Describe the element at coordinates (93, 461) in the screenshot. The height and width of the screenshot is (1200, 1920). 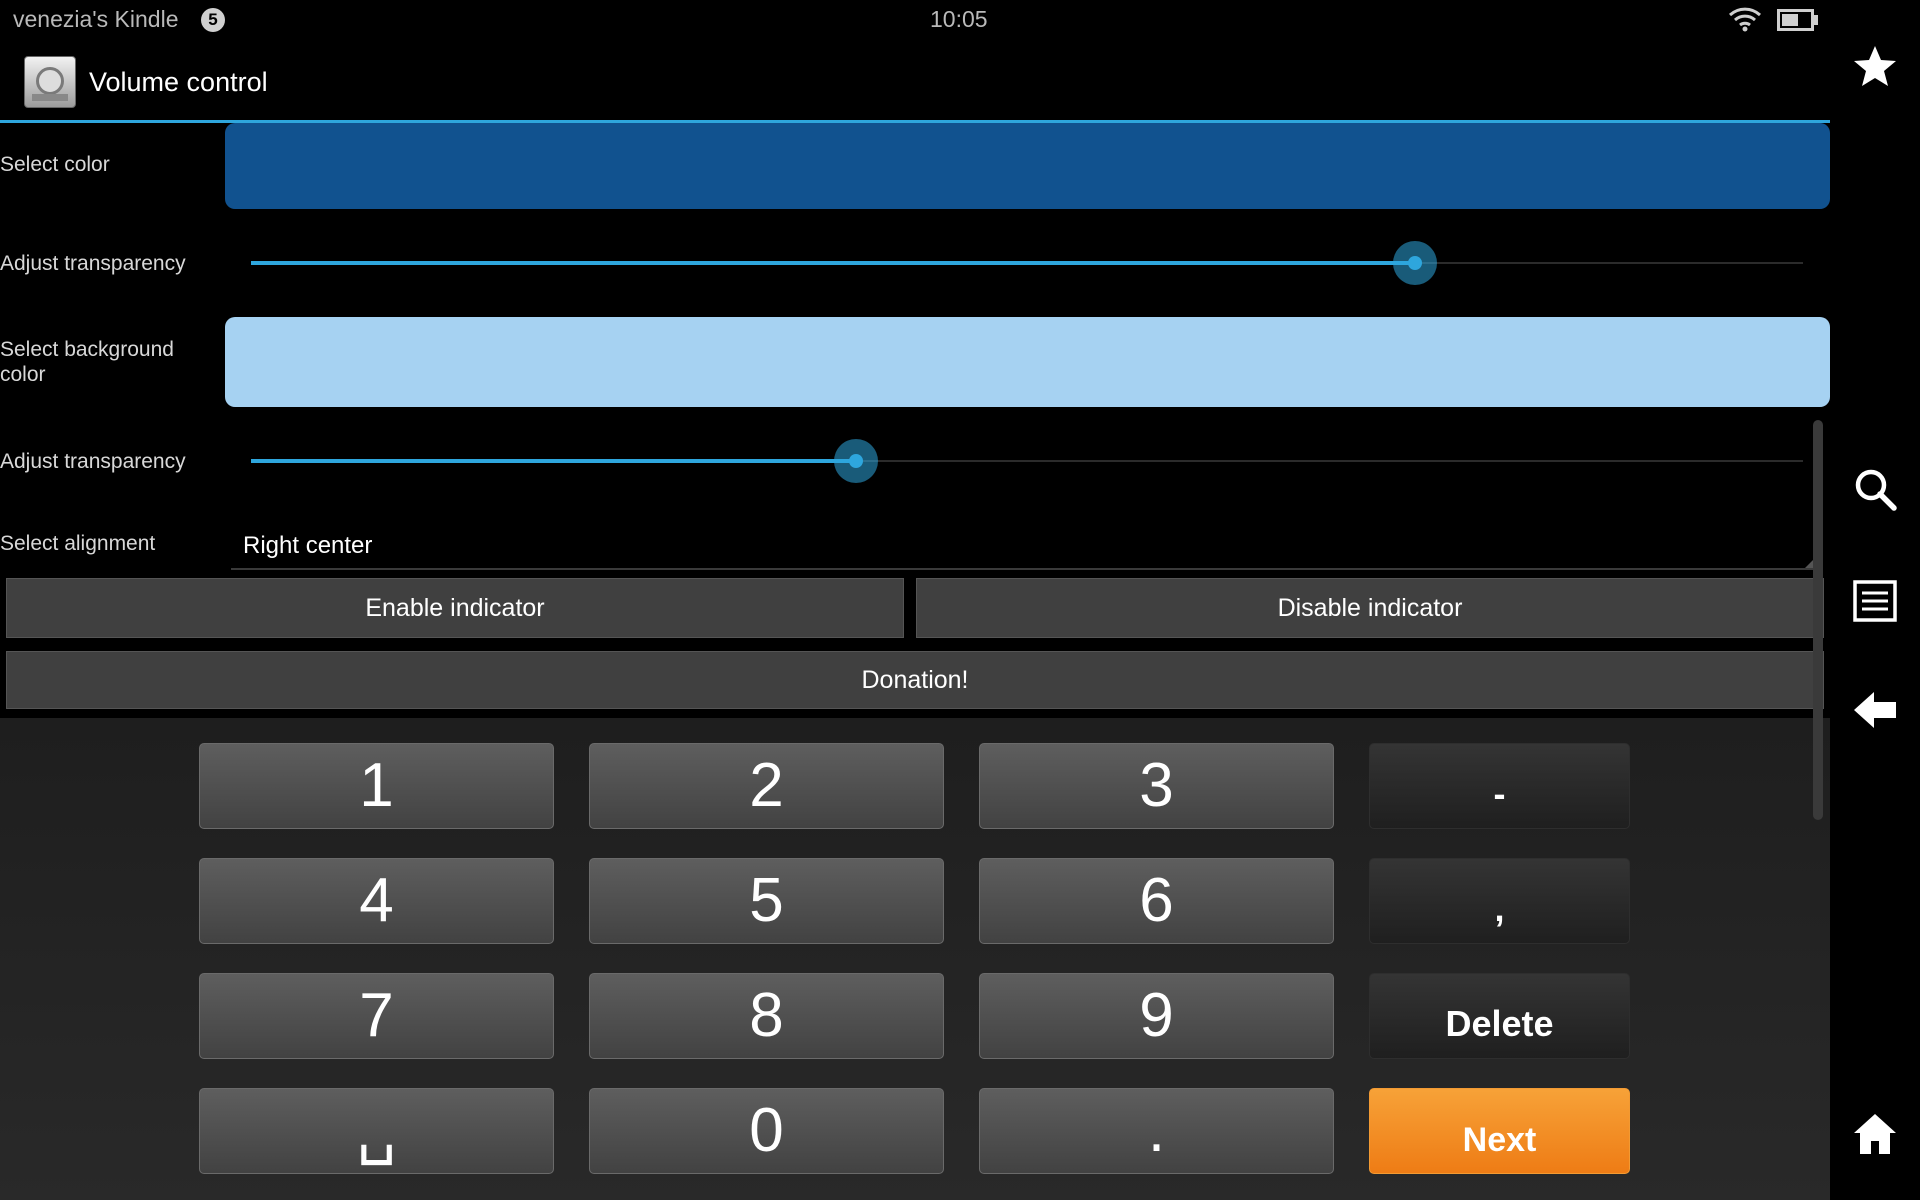
I see `bg-transparency-label: Adjust transparency` at that location.